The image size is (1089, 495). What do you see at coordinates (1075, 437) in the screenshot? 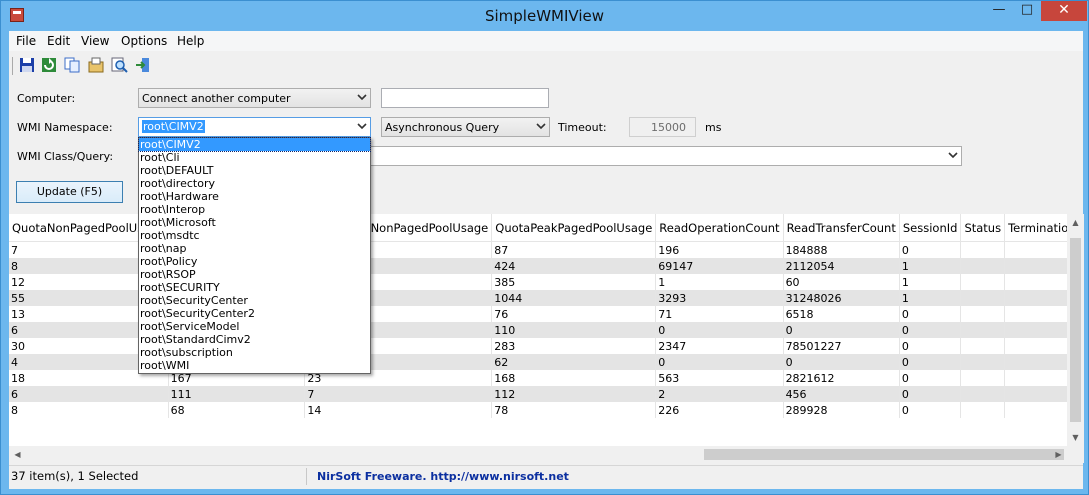
I see `scroll-down-icon: ▼` at bounding box center [1075, 437].